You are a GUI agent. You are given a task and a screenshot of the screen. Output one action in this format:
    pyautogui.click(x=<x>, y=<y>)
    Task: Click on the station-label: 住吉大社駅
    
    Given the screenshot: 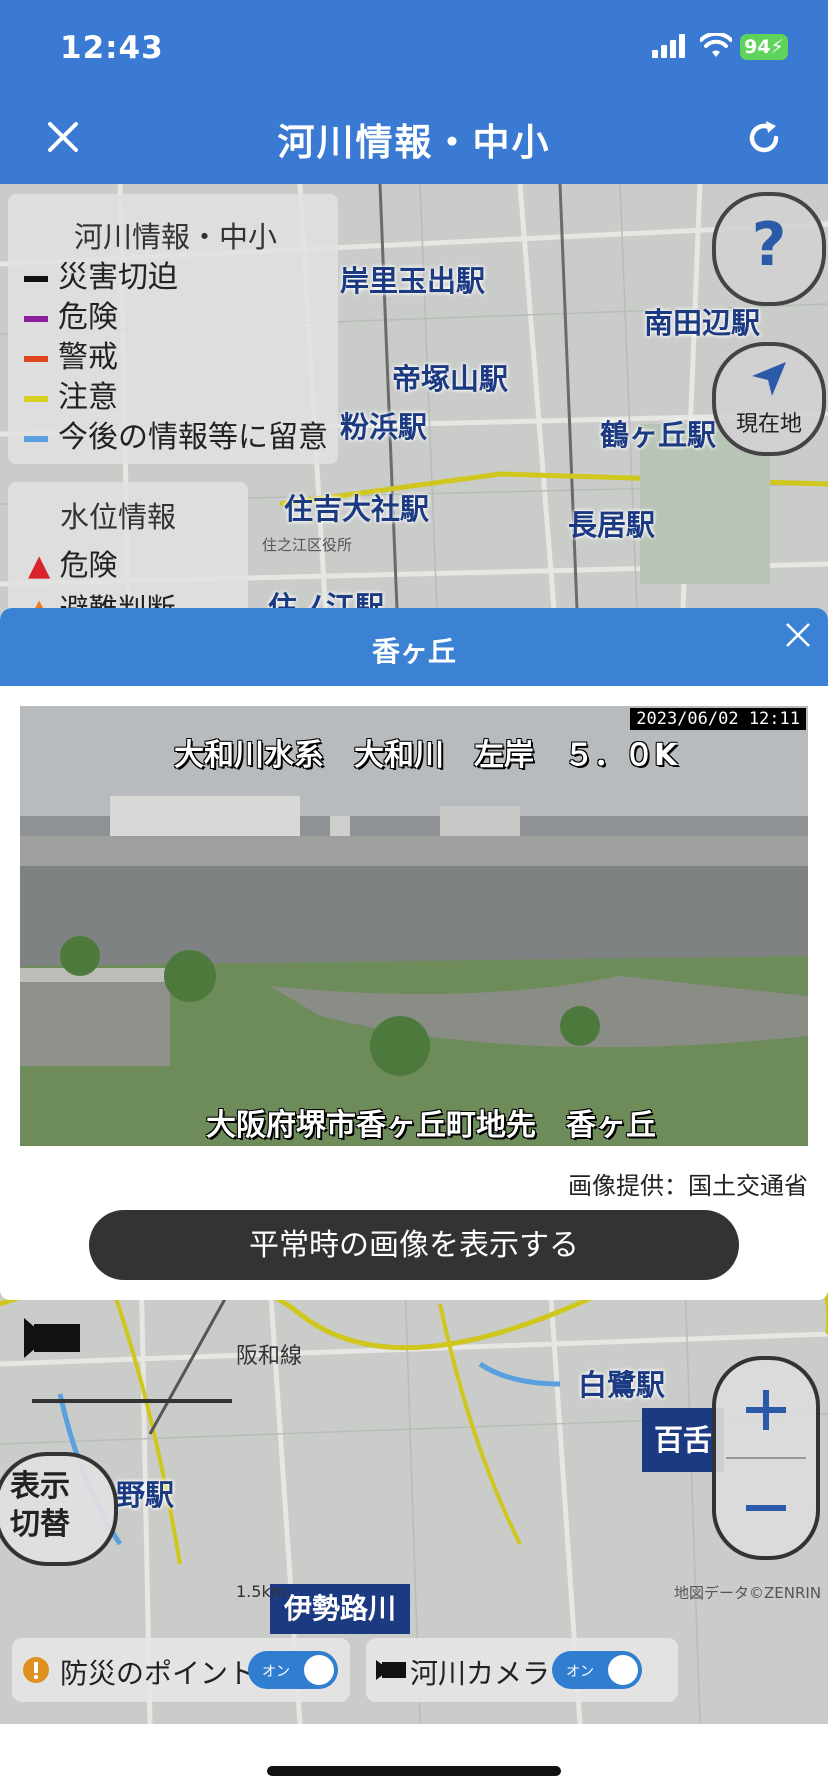 What is the action you would take?
    pyautogui.click(x=357, y=509)
    